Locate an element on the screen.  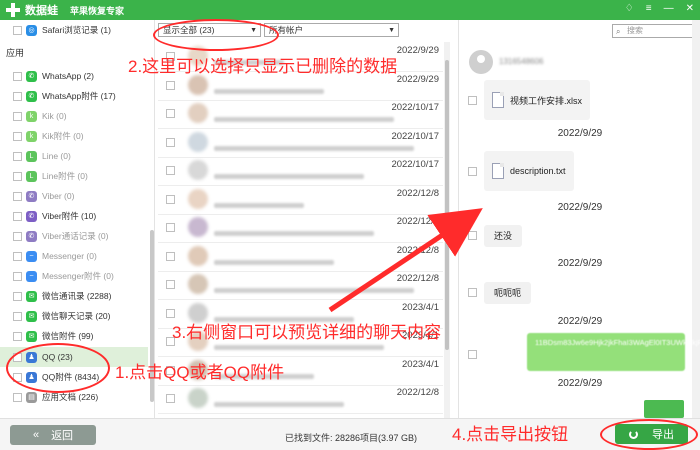
annotation-step-2: 2.这里可以选择只显示已删除的数据 is located at coordinates (263, 66).